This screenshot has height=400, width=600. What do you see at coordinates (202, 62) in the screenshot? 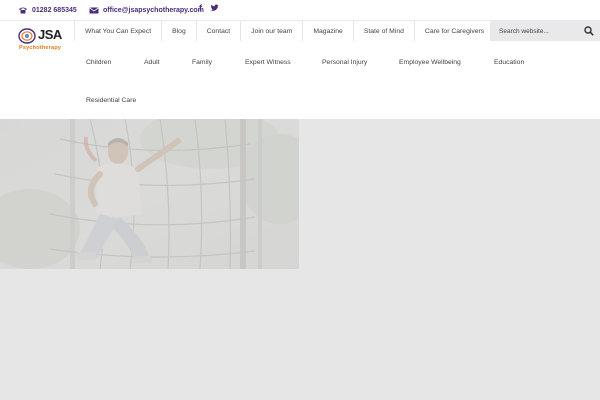
I see `nav-family: Family` at bounding box center [202, 62].